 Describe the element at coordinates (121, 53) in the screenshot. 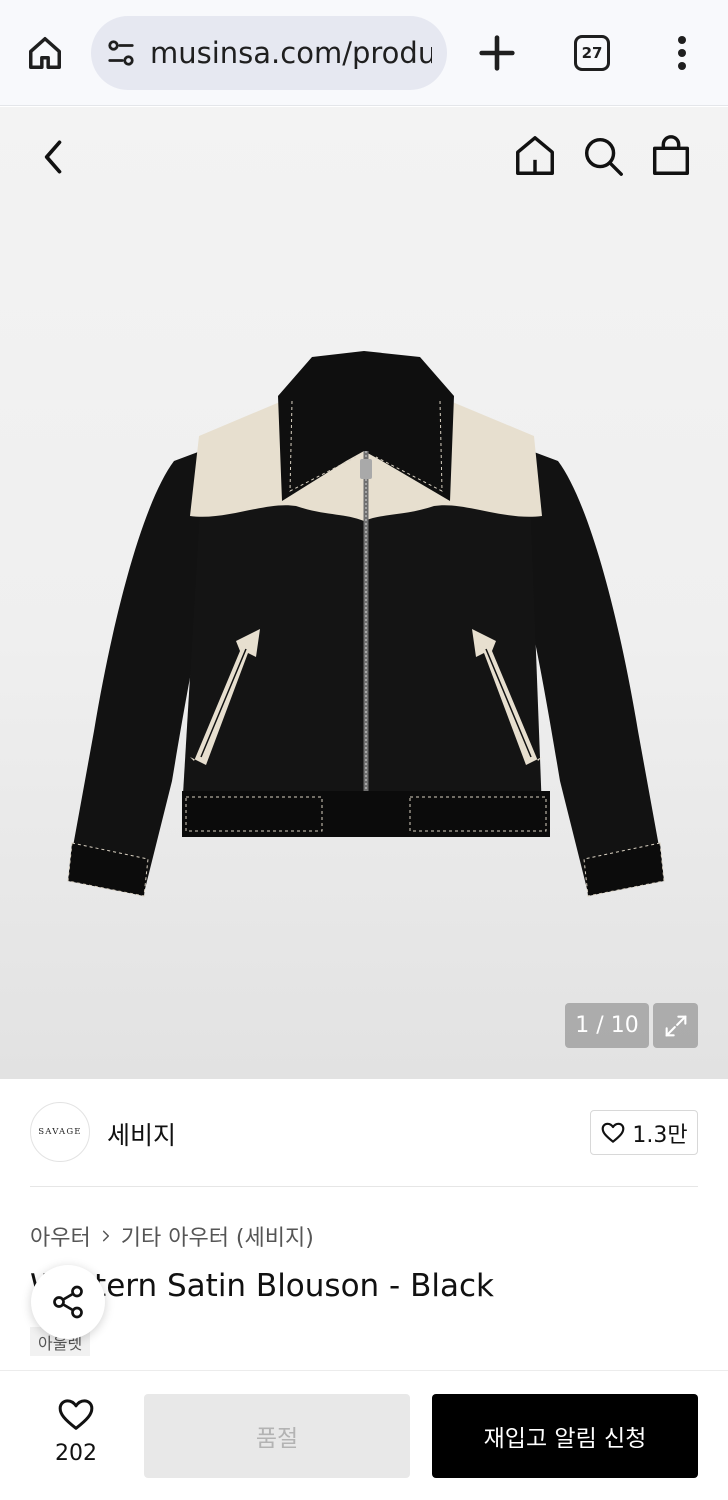

I see `tune-icon` at that location.